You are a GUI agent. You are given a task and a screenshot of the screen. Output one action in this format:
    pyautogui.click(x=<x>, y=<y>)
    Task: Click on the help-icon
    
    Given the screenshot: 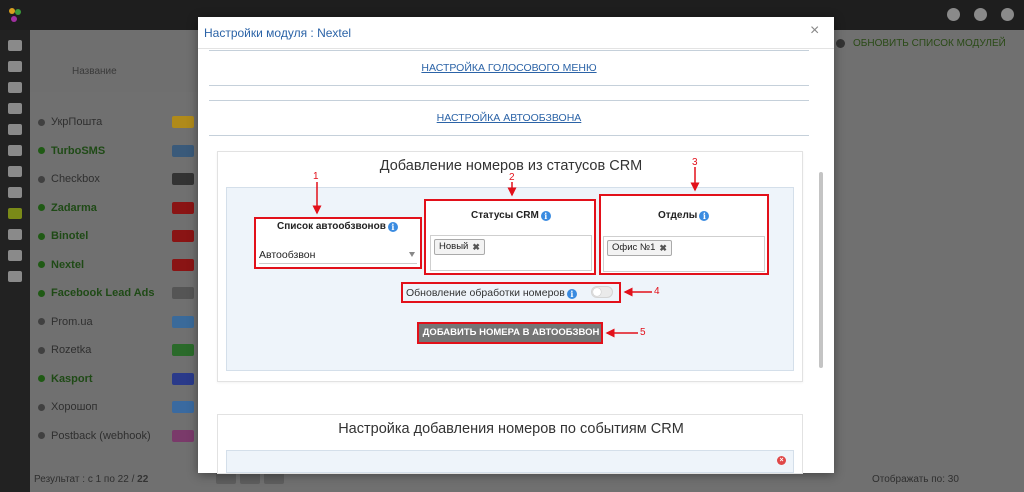 What is the action you would take?
    pyautogui.click(x=15, y=234)
    